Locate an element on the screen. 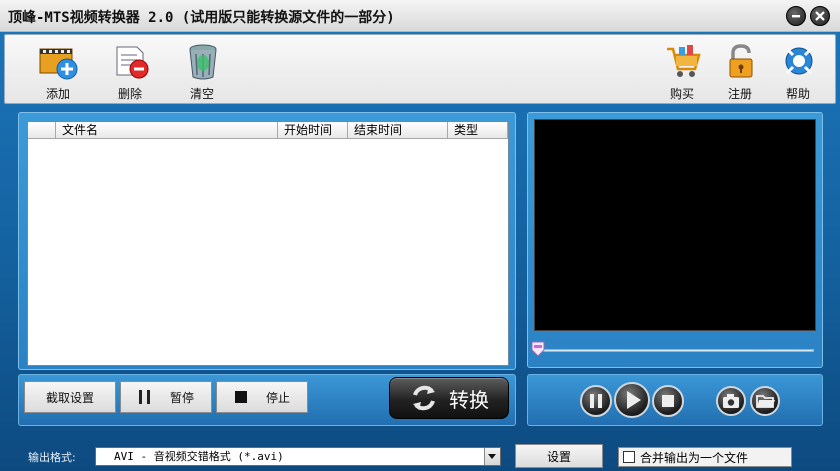 This screenshot has width=840, height=471. chevron-down-icon is located at coordinates (492, 456).